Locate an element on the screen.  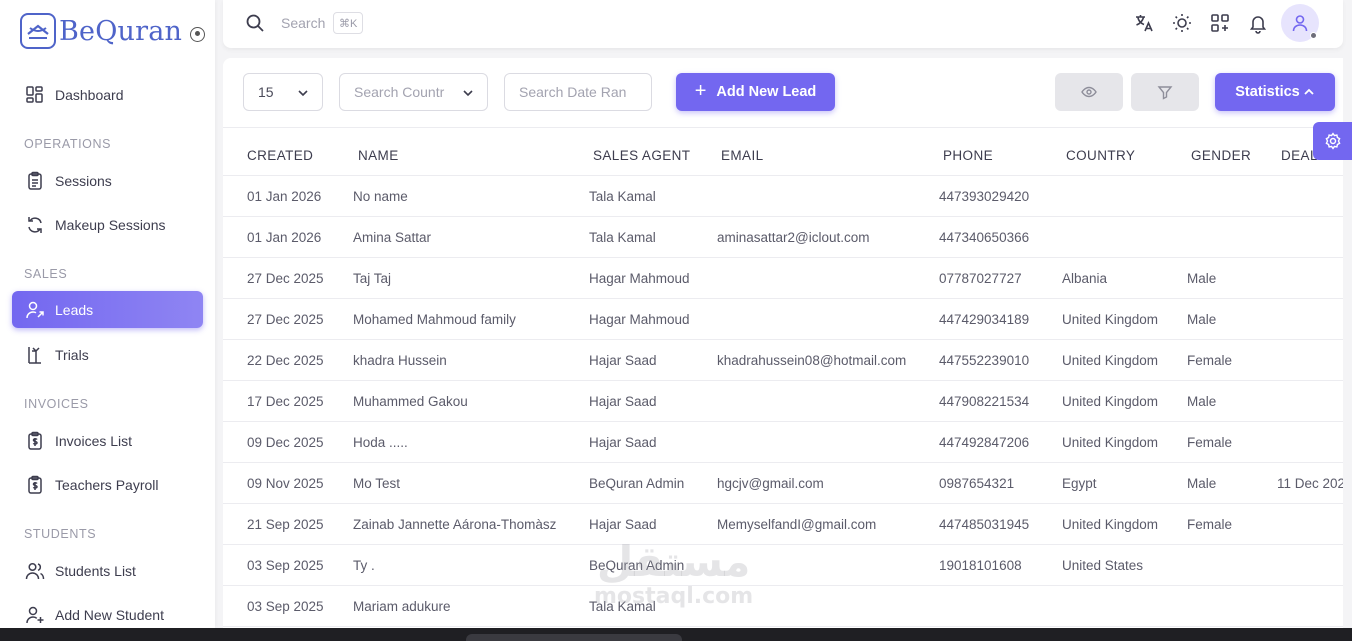
country-search-select: Search Countr is located at coordinates (413, 92).